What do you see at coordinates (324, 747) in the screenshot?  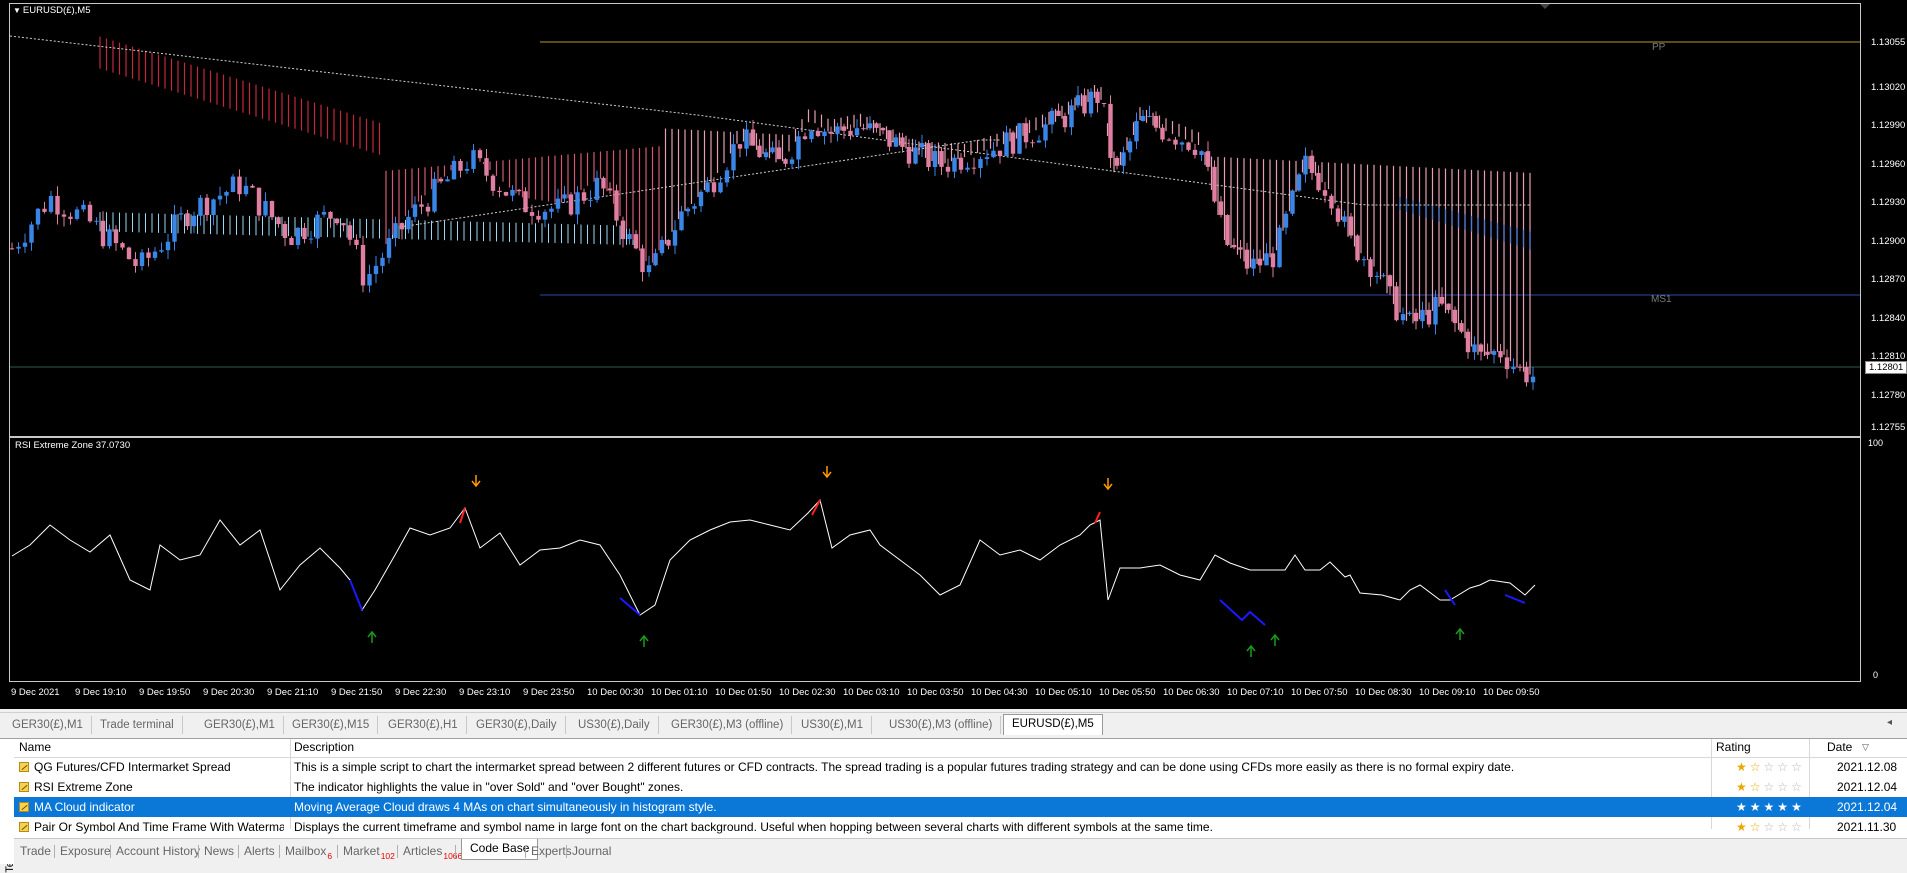 I see `column-header-description: Description` at bounding box center [324, 747].